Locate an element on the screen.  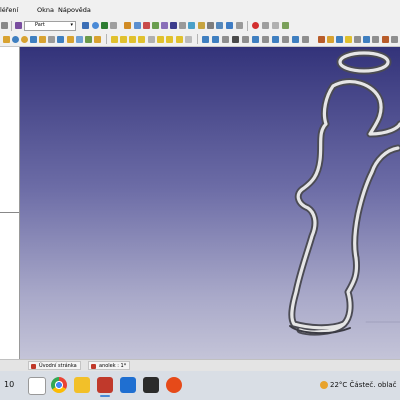
sphere-icon is located at coordinates (24, 39).